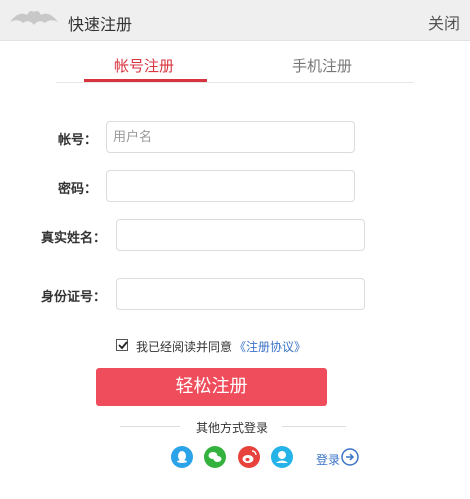 The height and width of the screenshot is (499, 470). Describe the element at coordinates (270, 346) in the screenshot. I see `agreement-link: 《注册协议》` at that location.